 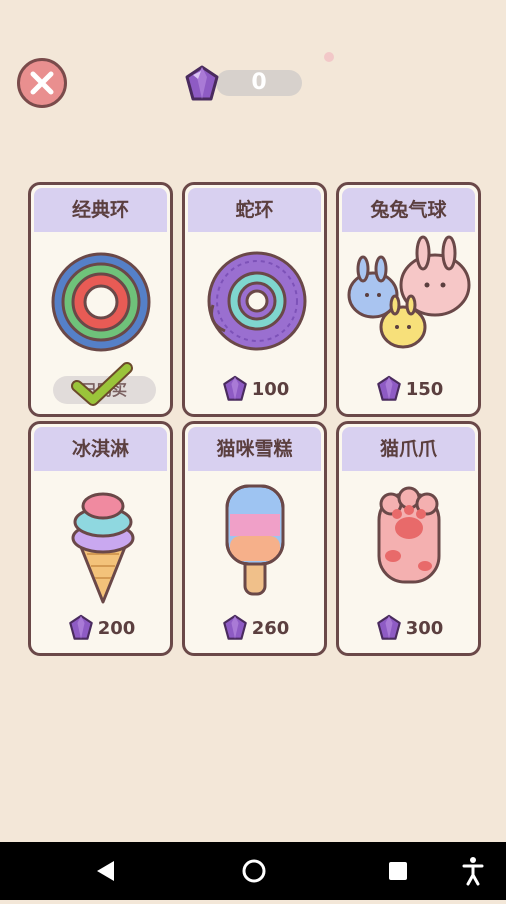 I want to click on shop-item-classic-ring: 经典环 已购买, so click(x=100, y=299).